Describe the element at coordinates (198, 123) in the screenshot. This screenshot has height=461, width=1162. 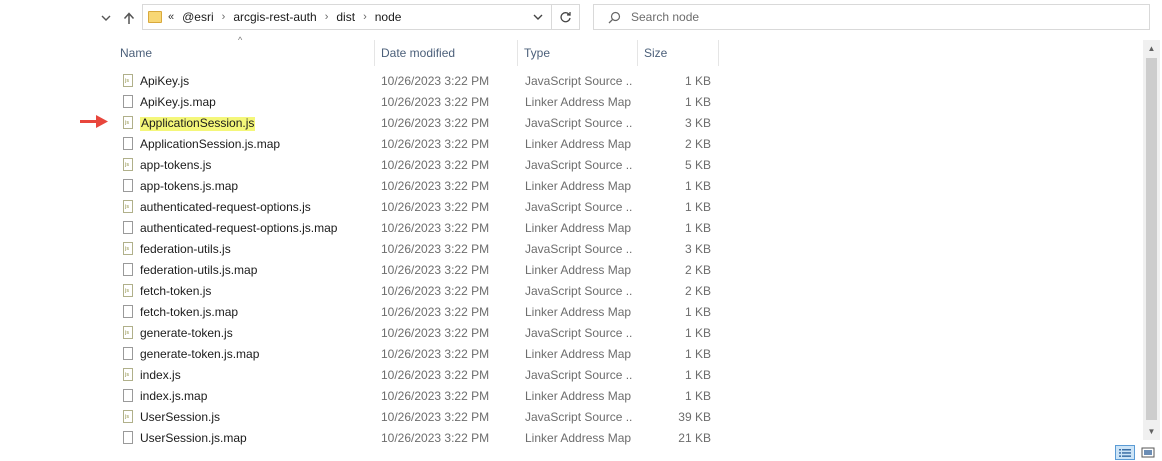
I see `file-name: ApplicationSession.js` at that location.